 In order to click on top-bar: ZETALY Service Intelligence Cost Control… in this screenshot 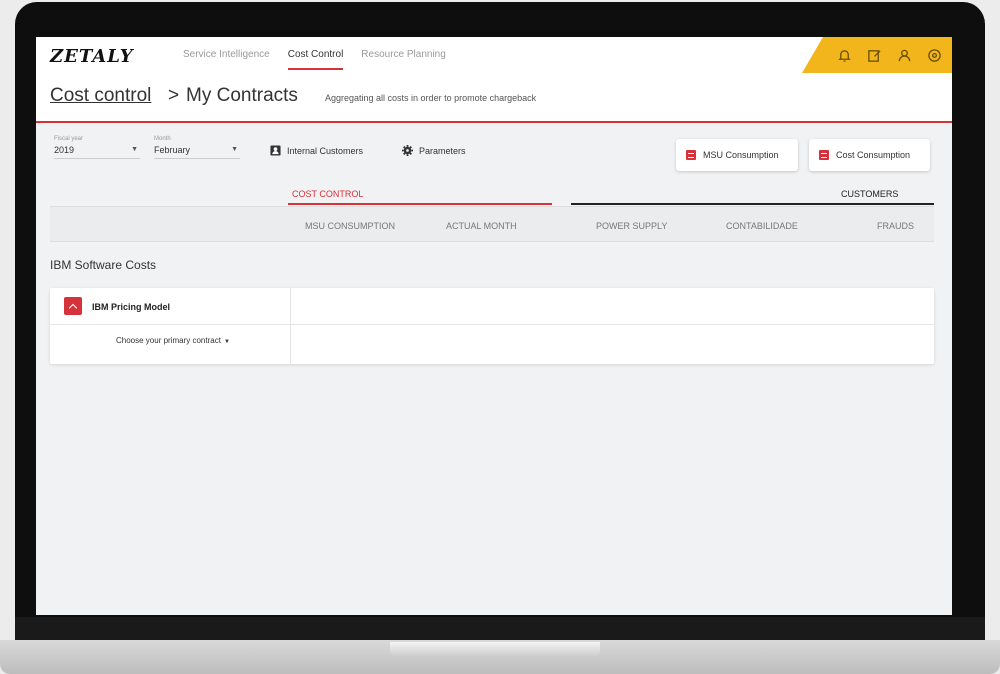, I will do `click(494, 55)`.